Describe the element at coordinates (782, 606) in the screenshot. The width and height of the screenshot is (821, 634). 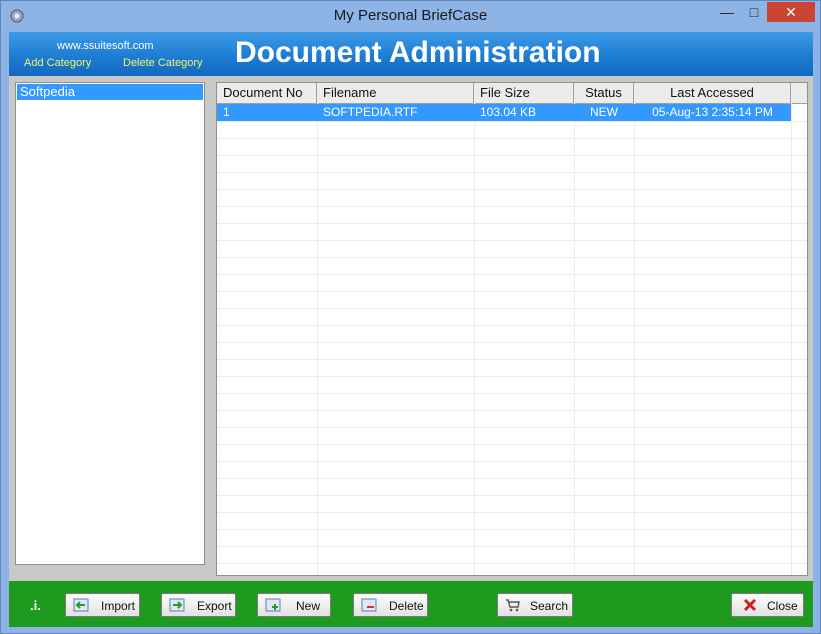
I see `close-label: Close` at that location.